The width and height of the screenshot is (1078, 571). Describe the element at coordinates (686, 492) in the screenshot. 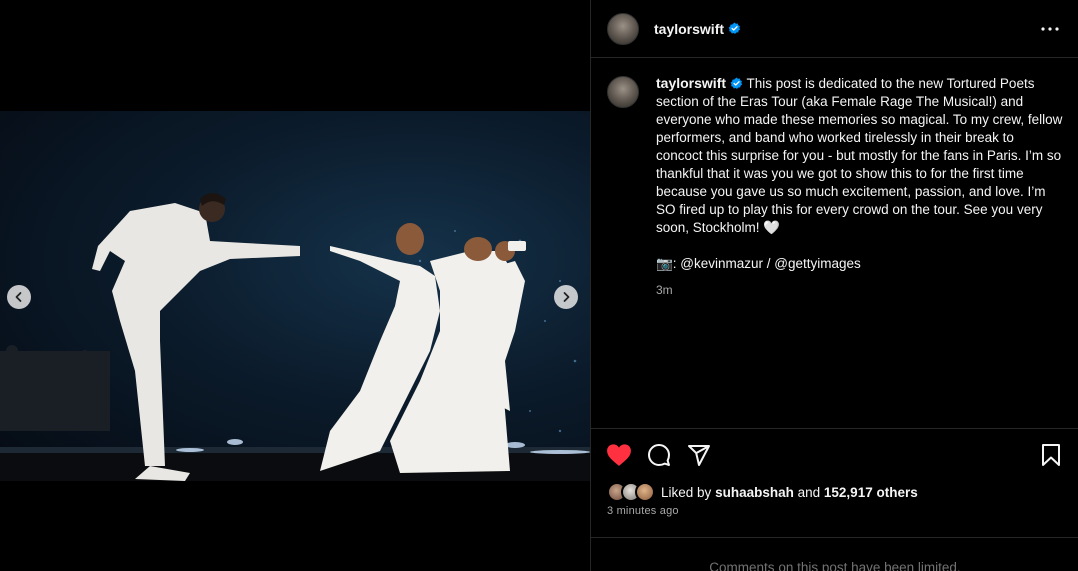

I see `likes-prefix: Liked by` at that location.